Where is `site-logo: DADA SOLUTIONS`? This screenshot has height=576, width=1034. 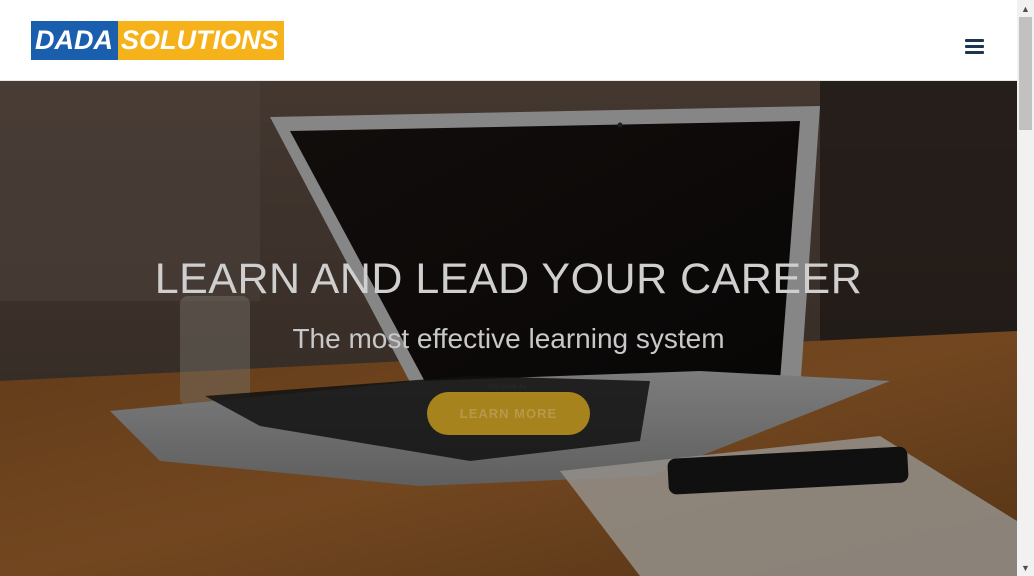 site-logo: DADA SOLUTIONS is located at coordinates (157, 40).